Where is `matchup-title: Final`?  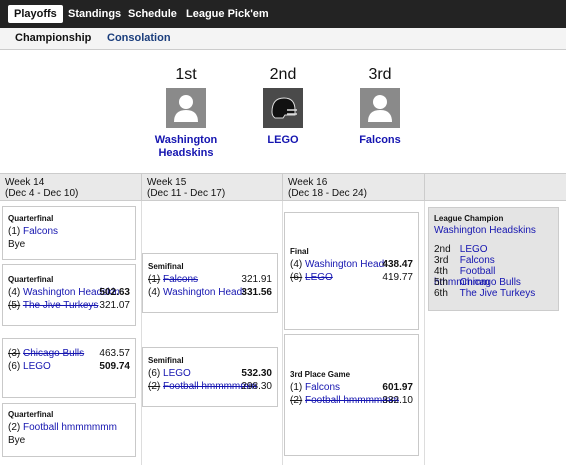
matchup-title: Final is located at coordinates (299, 251).